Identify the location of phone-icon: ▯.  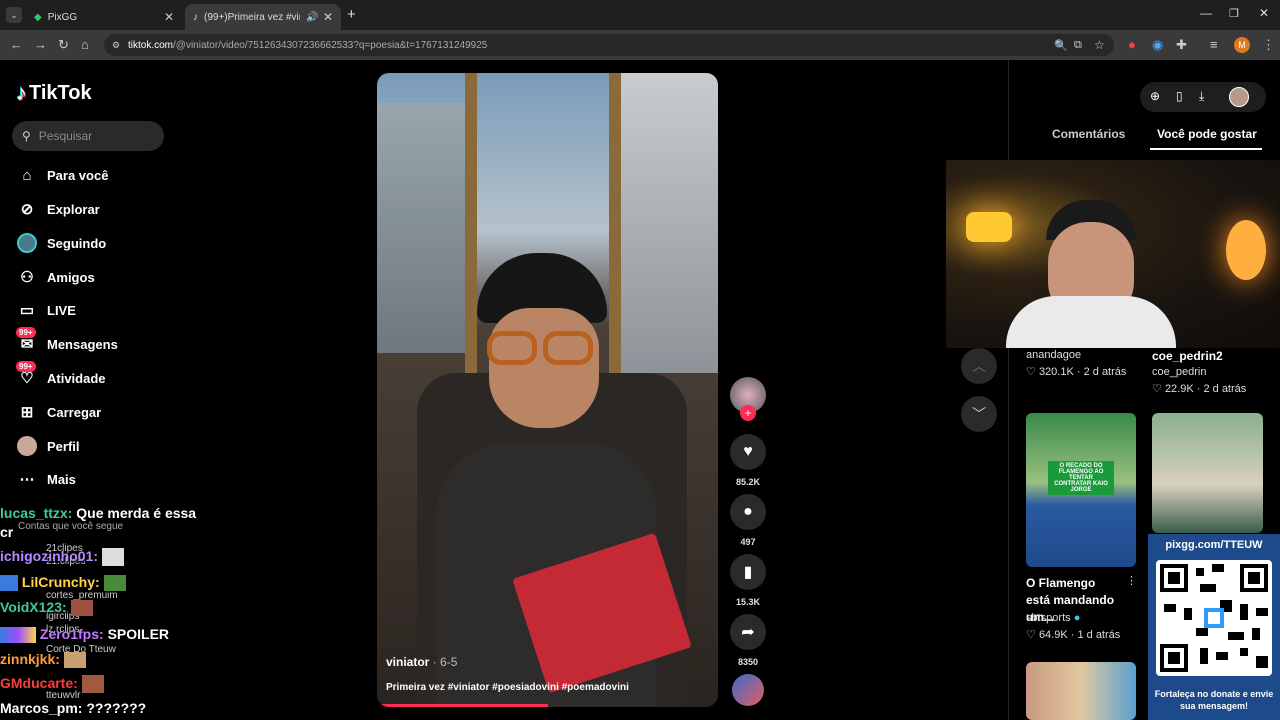
(1179, 96).